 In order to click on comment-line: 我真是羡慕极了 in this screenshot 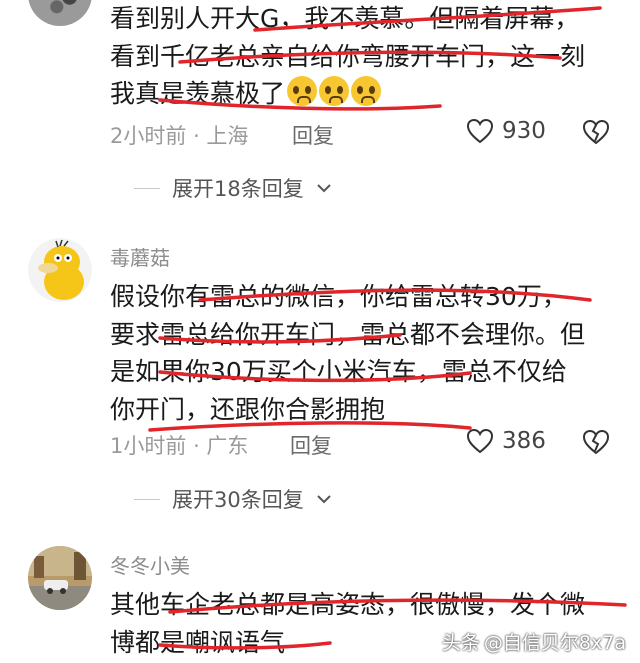, I will do `click(370, 94)`.